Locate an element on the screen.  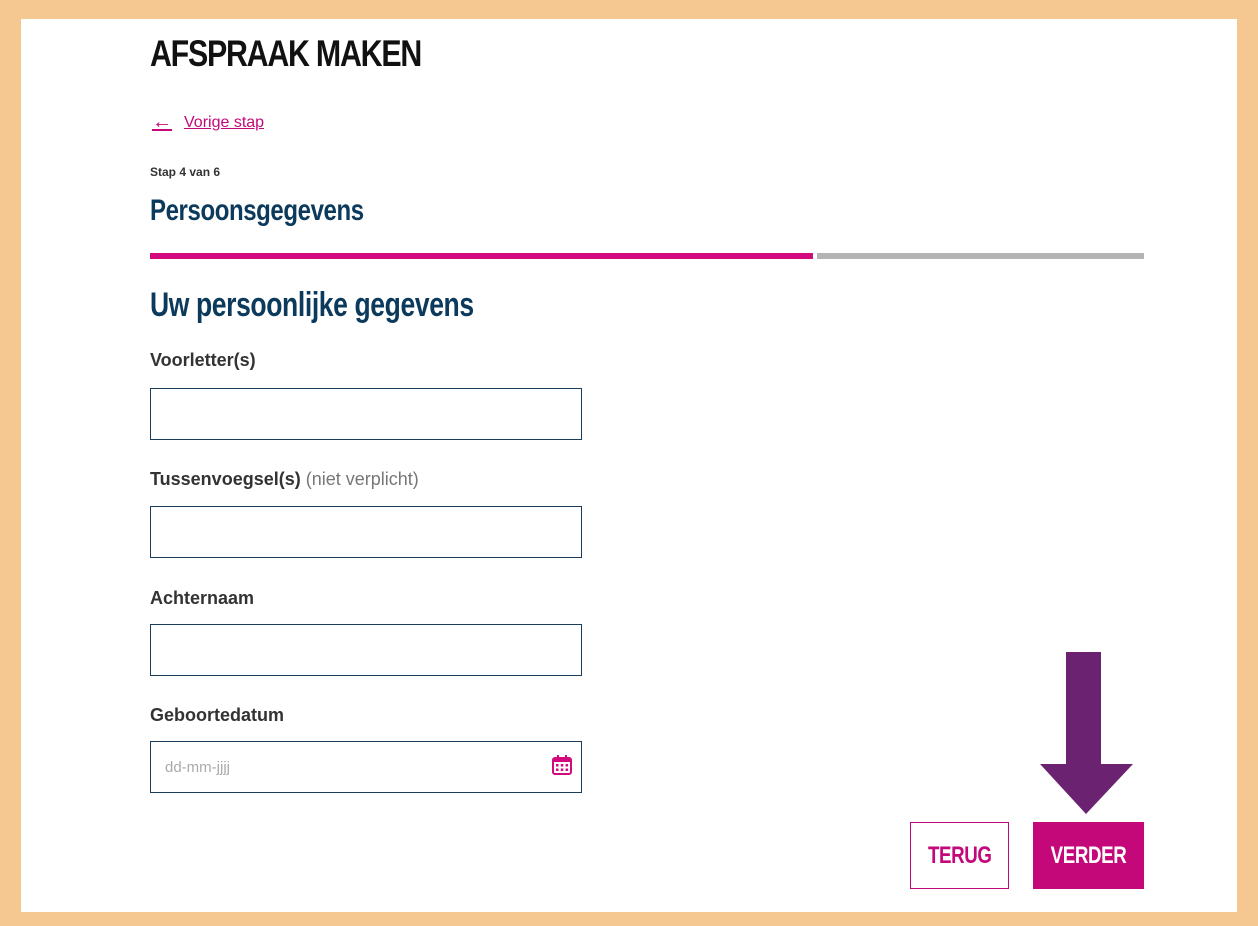
progress-bar is located at coordinates (647, 256).